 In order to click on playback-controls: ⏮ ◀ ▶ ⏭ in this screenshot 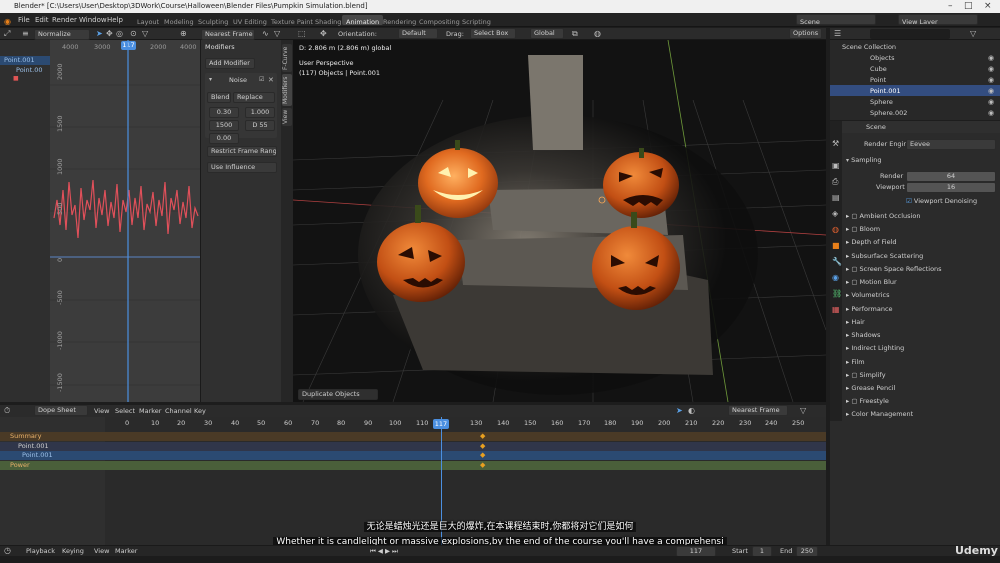, I will do `click(384, 551)`.